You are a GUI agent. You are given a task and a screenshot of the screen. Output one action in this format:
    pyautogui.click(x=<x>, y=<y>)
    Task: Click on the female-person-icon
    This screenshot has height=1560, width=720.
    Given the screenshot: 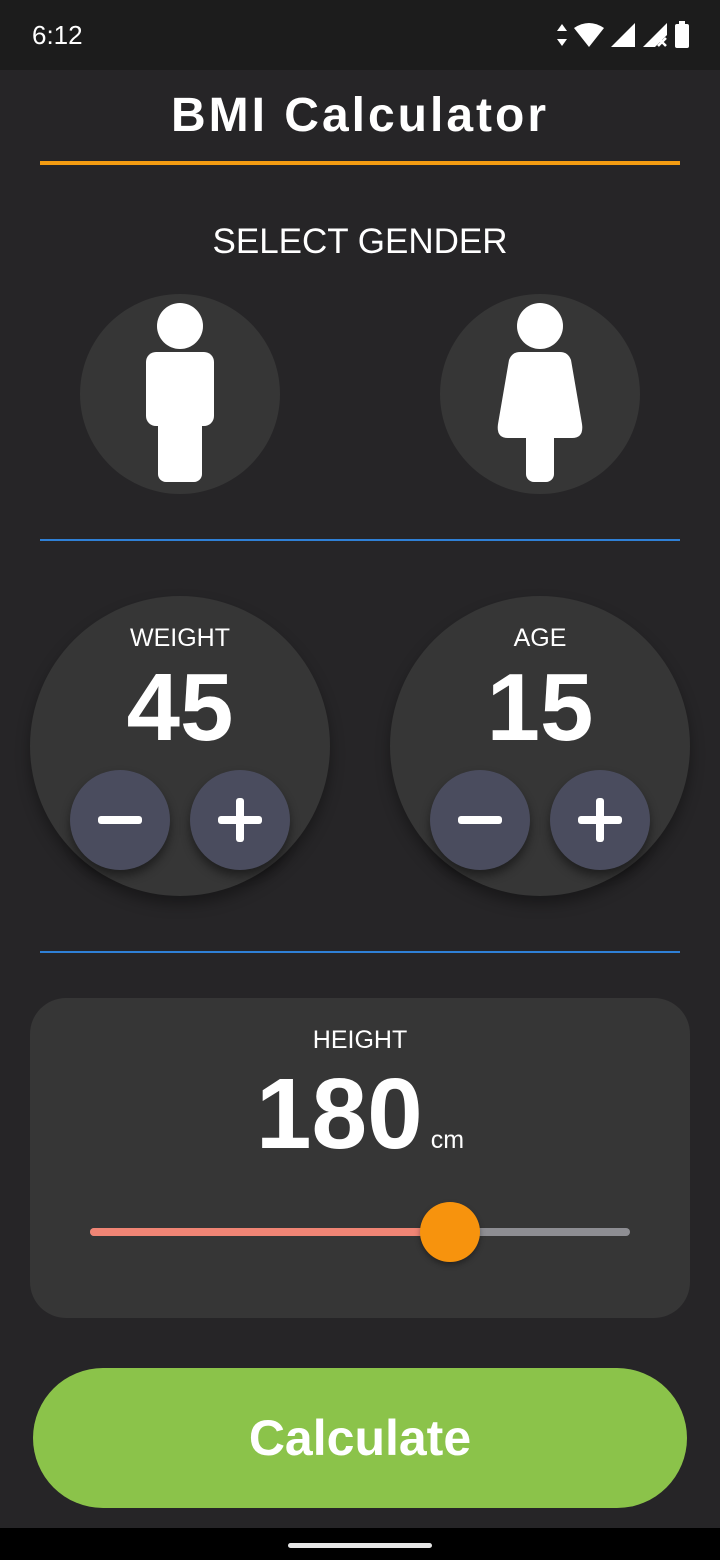 What is the action you would take?
    pyautogui.click(x=540, y=392)
    